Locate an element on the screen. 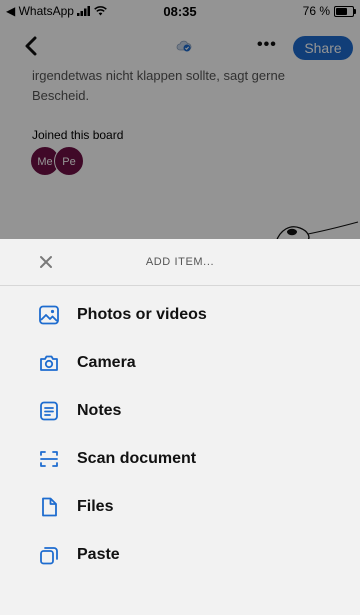 The width and height of the screenshot is (360, 615). menu-item-label: Photos or videos is located at coordinates (142, 314).